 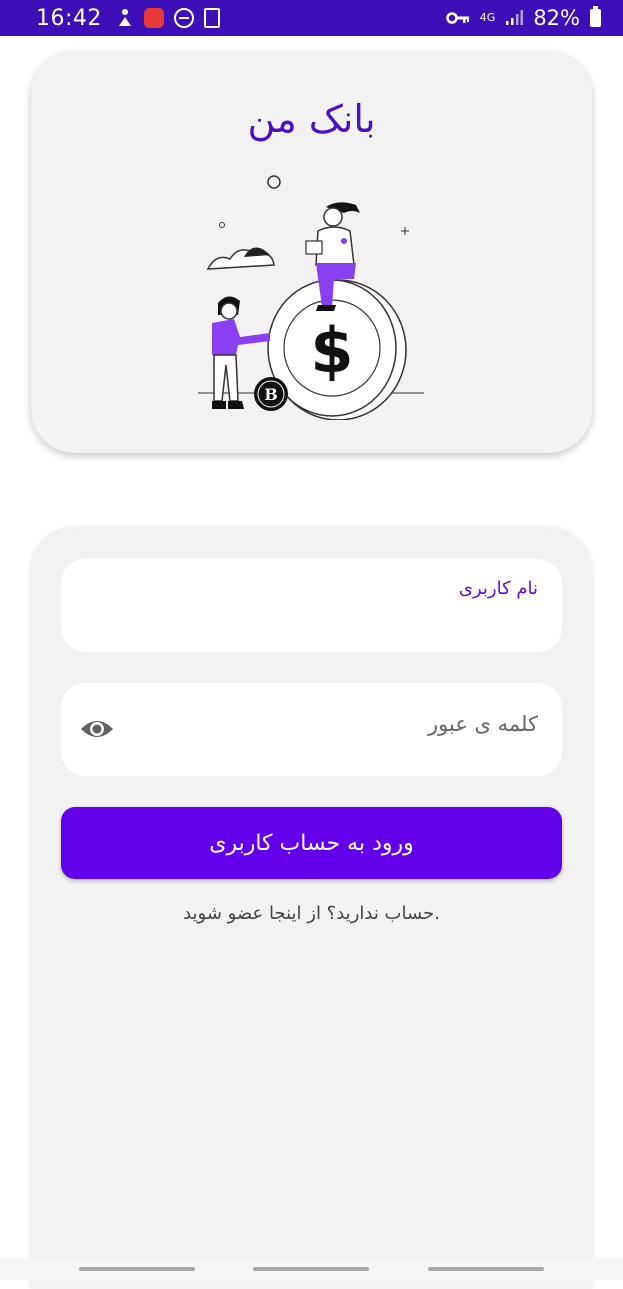 I want to click on sitting-woman-head, so click(x=333, y=217).